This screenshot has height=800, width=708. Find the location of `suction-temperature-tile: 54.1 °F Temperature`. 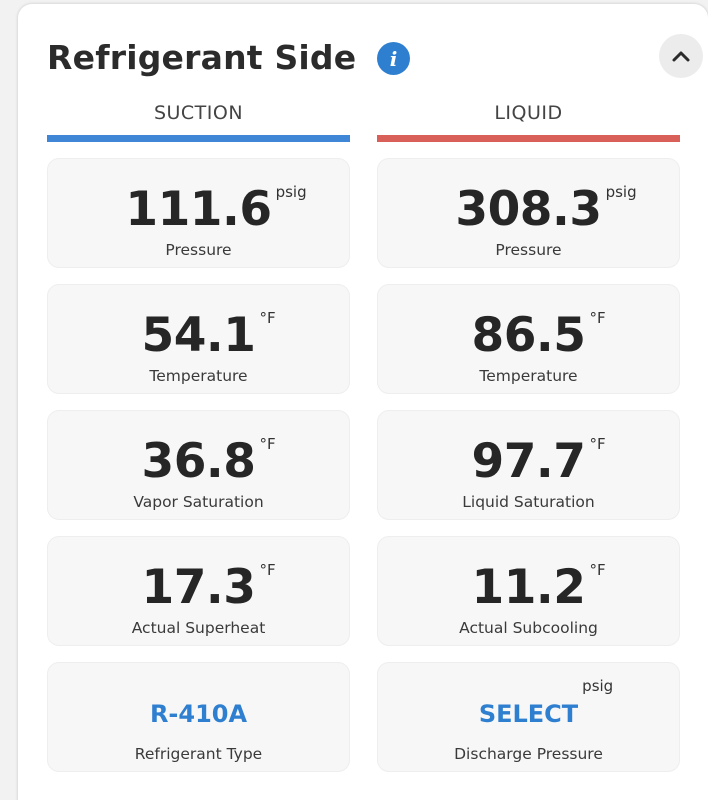

suction-temperature-tile: 54.1 °F Temperature is located at coordinates (198, 339).